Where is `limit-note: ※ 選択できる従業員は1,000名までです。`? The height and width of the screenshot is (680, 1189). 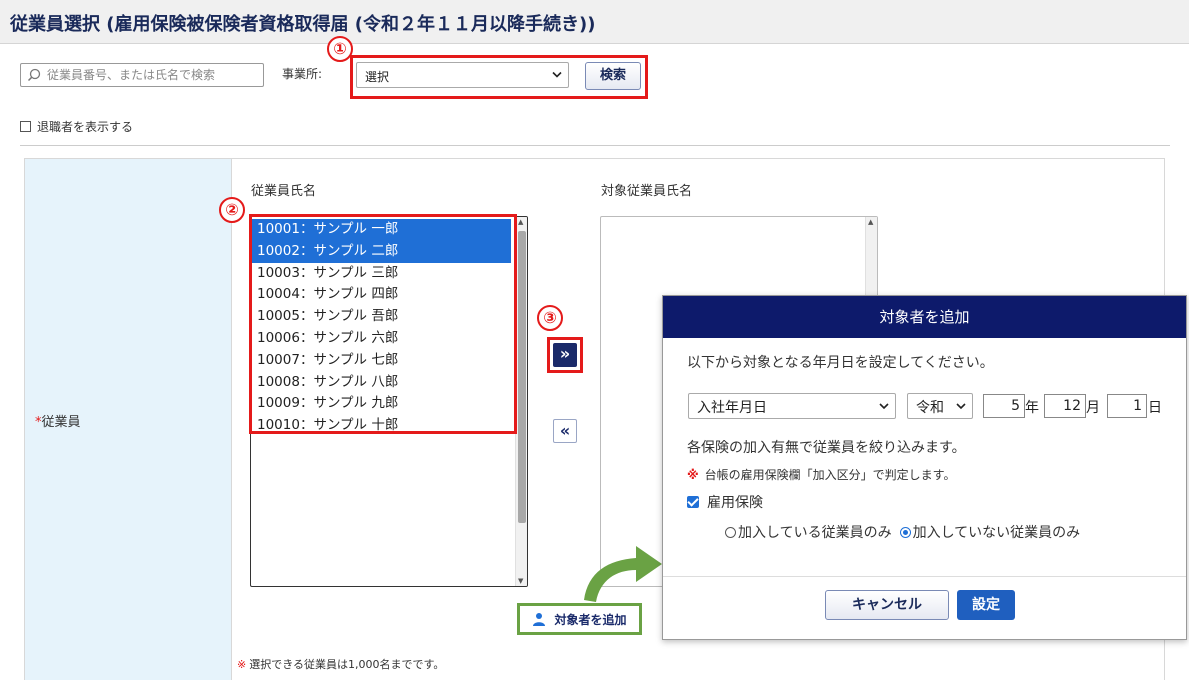 limit-note: ※ 選択できる従業員は1,000名までです。 is located at coordinates (341, 664).